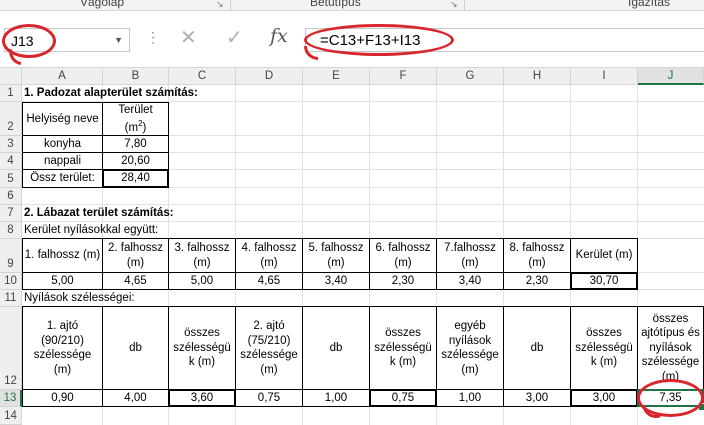 This screenshot has width=704, height=425. Describe the element at coordinates (470, 348) in the screenshot. I see `cell-g12: egyéb nyílások szélessége (m)` at that location.